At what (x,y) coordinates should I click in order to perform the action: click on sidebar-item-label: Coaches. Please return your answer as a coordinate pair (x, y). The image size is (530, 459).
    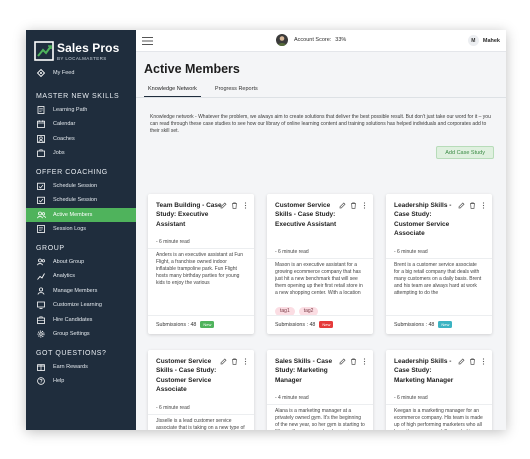
    Looking at the image, I should click on (64, 138).